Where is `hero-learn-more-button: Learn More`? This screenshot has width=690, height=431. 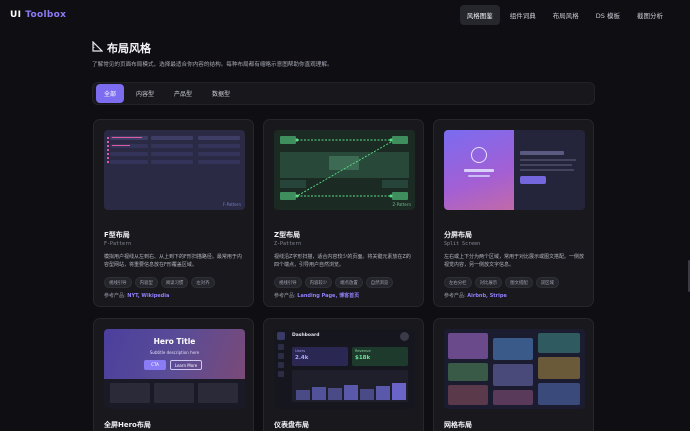 hero-learn-more-button: Learn More is located at coordinates (186, 365).